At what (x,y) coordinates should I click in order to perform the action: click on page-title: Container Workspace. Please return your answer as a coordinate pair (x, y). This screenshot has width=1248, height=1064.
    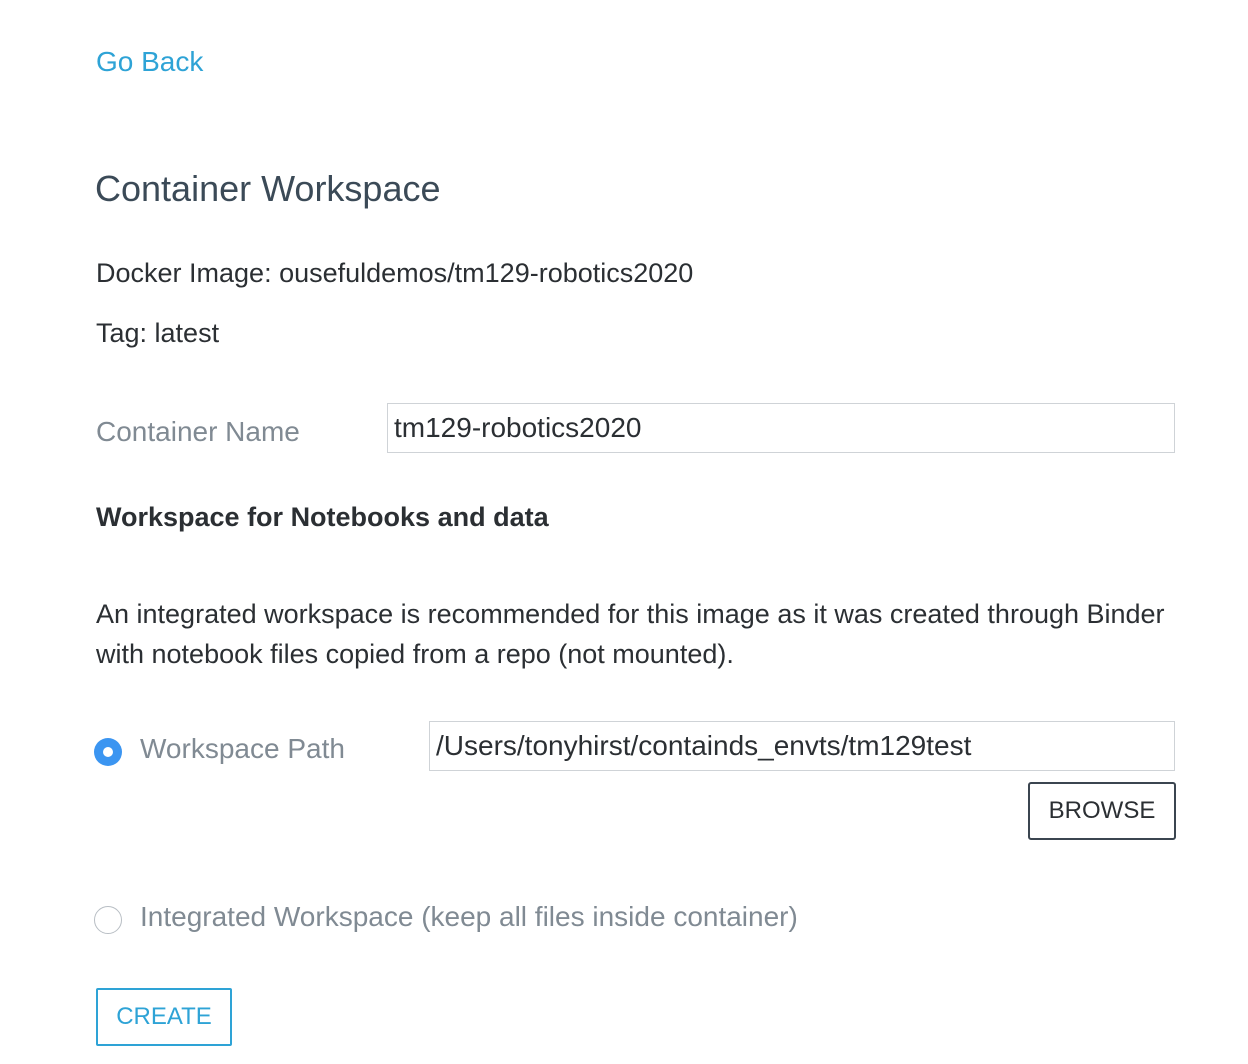
    Looking at the image, I should click on (268, 188).